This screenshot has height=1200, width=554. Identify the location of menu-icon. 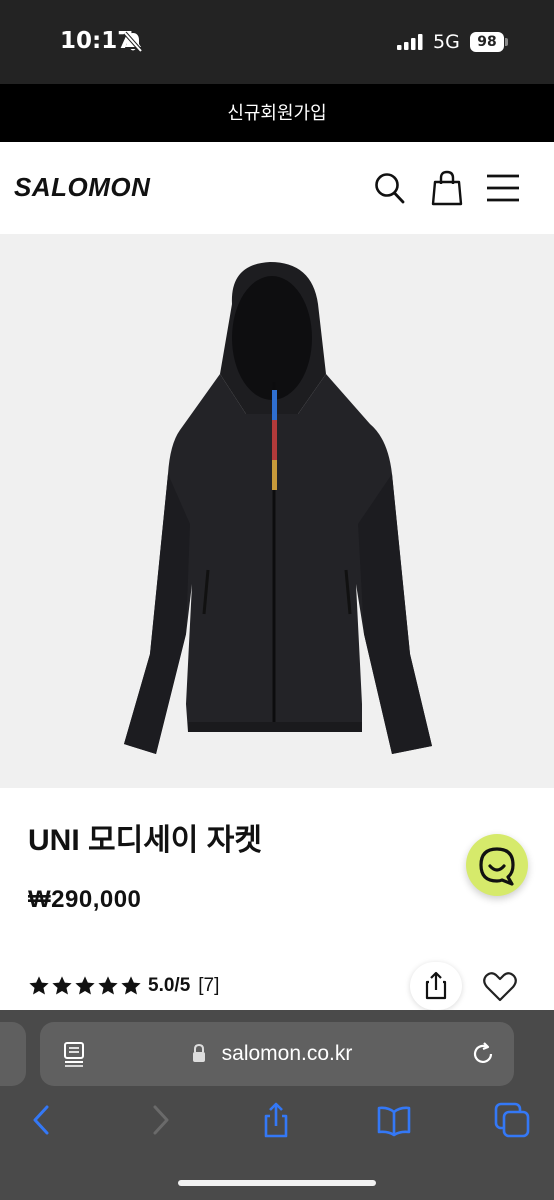
(503, 188).